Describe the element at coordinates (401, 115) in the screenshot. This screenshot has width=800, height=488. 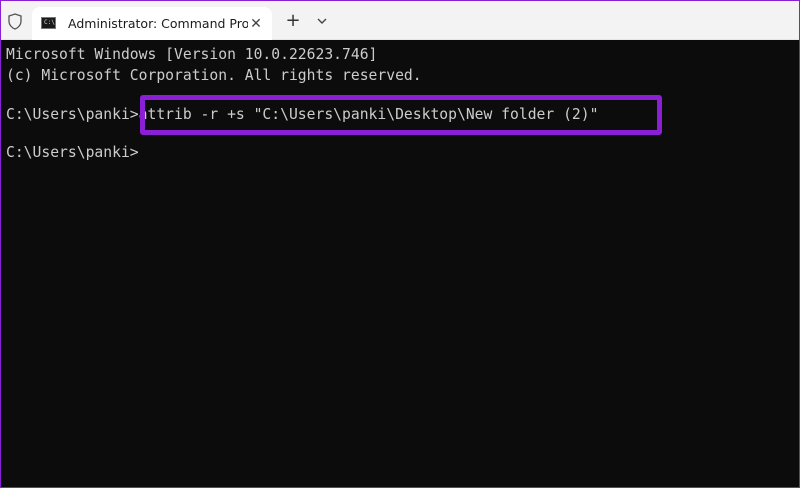
I see `command-highlight-box` at that location.